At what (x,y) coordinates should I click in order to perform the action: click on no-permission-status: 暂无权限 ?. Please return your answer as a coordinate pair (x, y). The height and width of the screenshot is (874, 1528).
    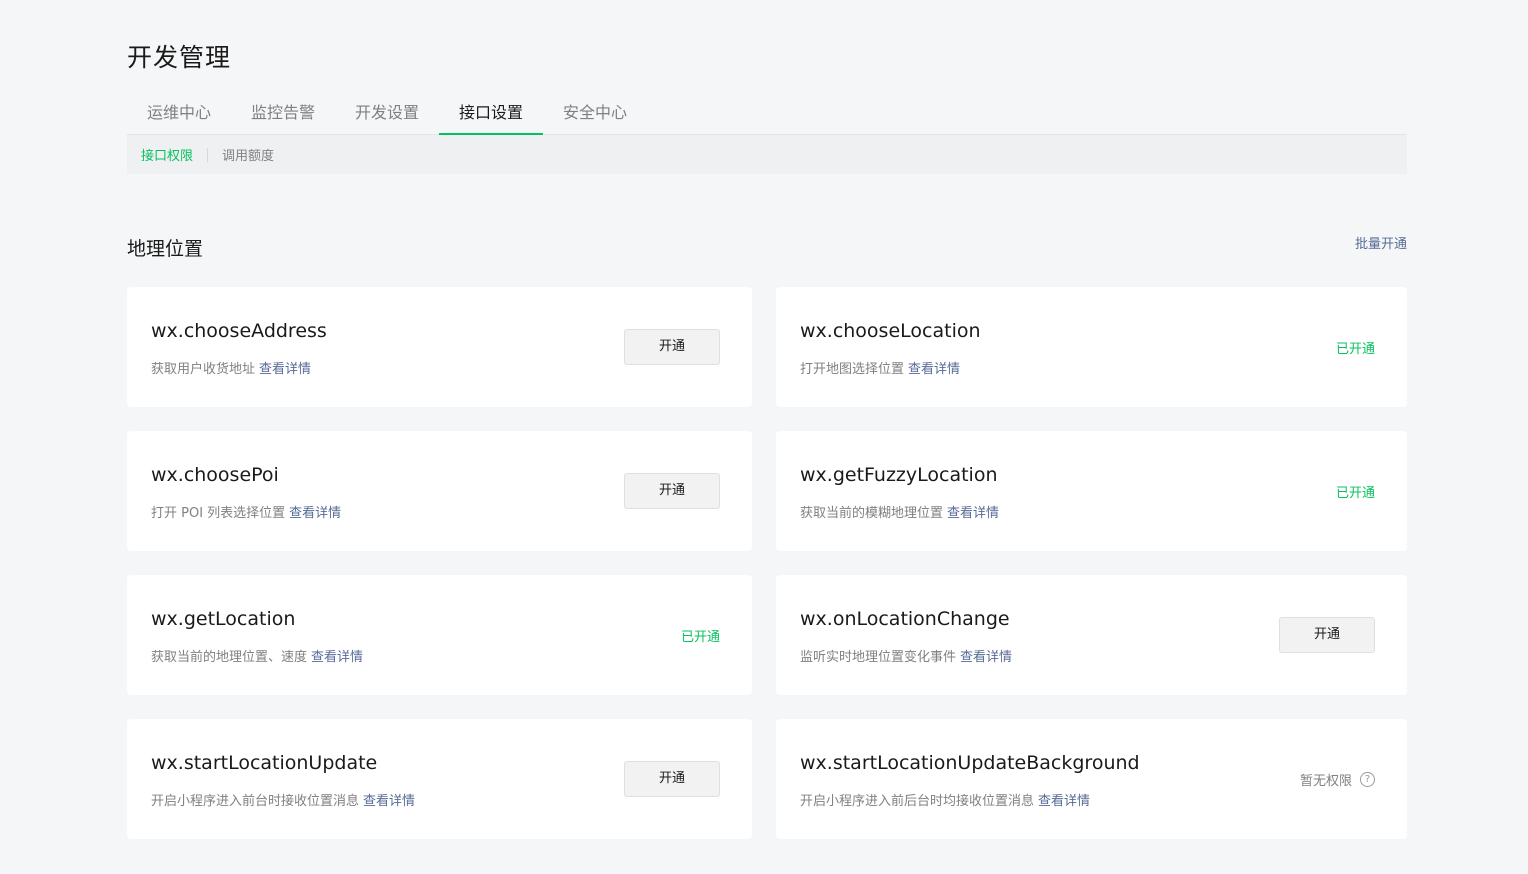
    Looking at the image, I should click on (1337, 779).